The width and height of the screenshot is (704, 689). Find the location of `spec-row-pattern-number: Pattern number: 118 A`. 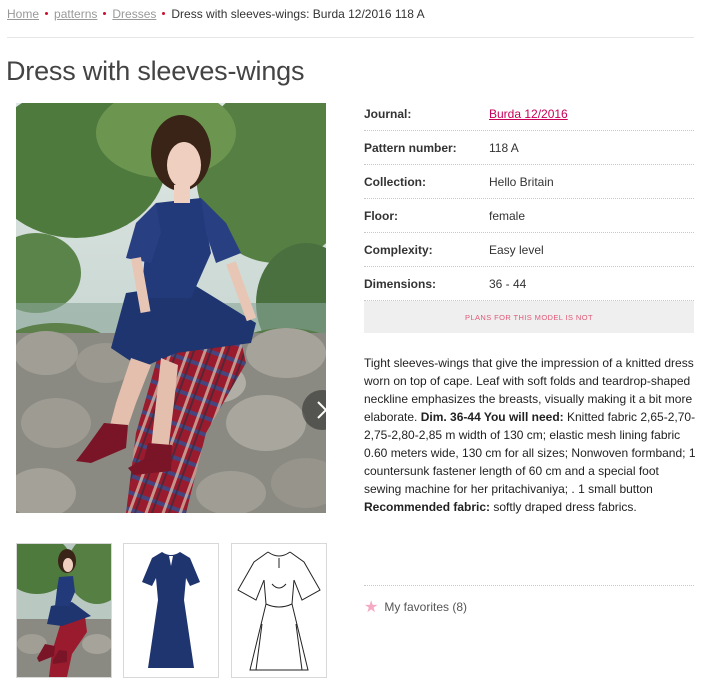

spec-row-pattern-number: Pattern number: 118 A is located at coordinates (529, 148).